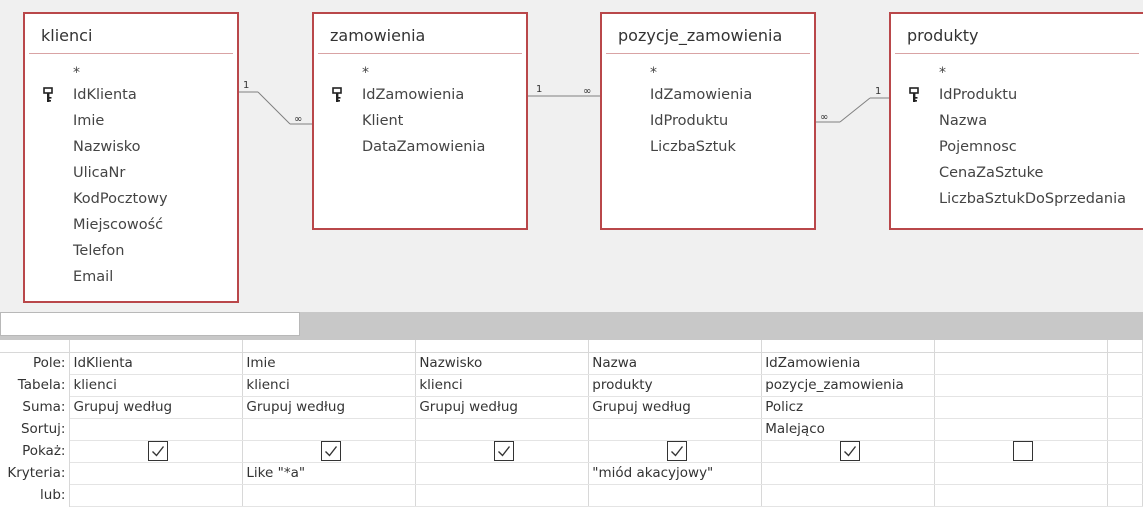  Describe the element at coordinates (675, 363) in the screenshot. I see `field-cell: Nazwa` at that location.